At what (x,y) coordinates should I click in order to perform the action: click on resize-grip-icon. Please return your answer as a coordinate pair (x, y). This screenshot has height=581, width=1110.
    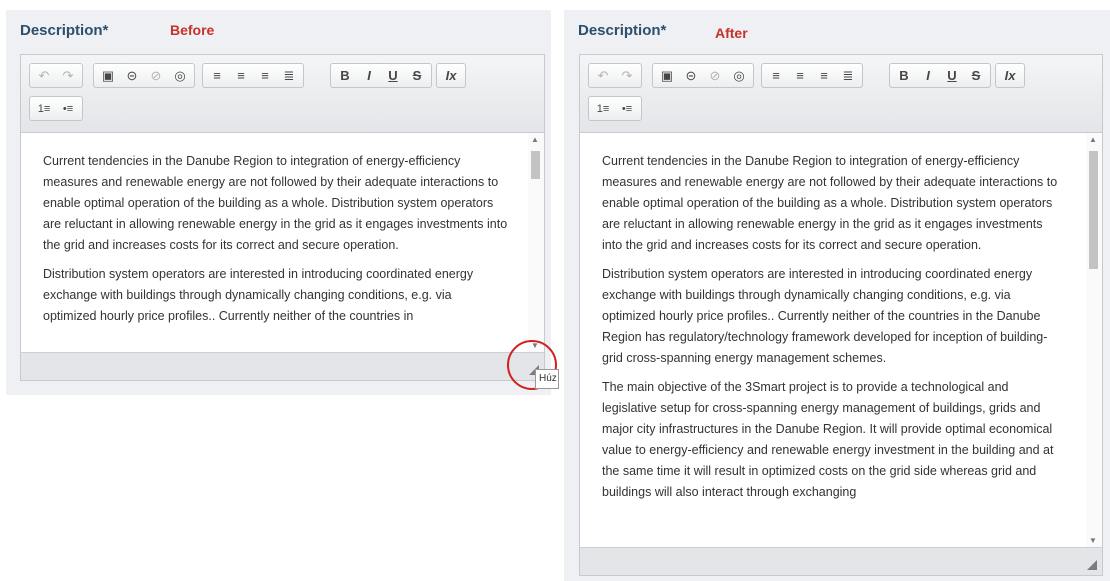
    Looking at the image, I should click on (1092, 565).